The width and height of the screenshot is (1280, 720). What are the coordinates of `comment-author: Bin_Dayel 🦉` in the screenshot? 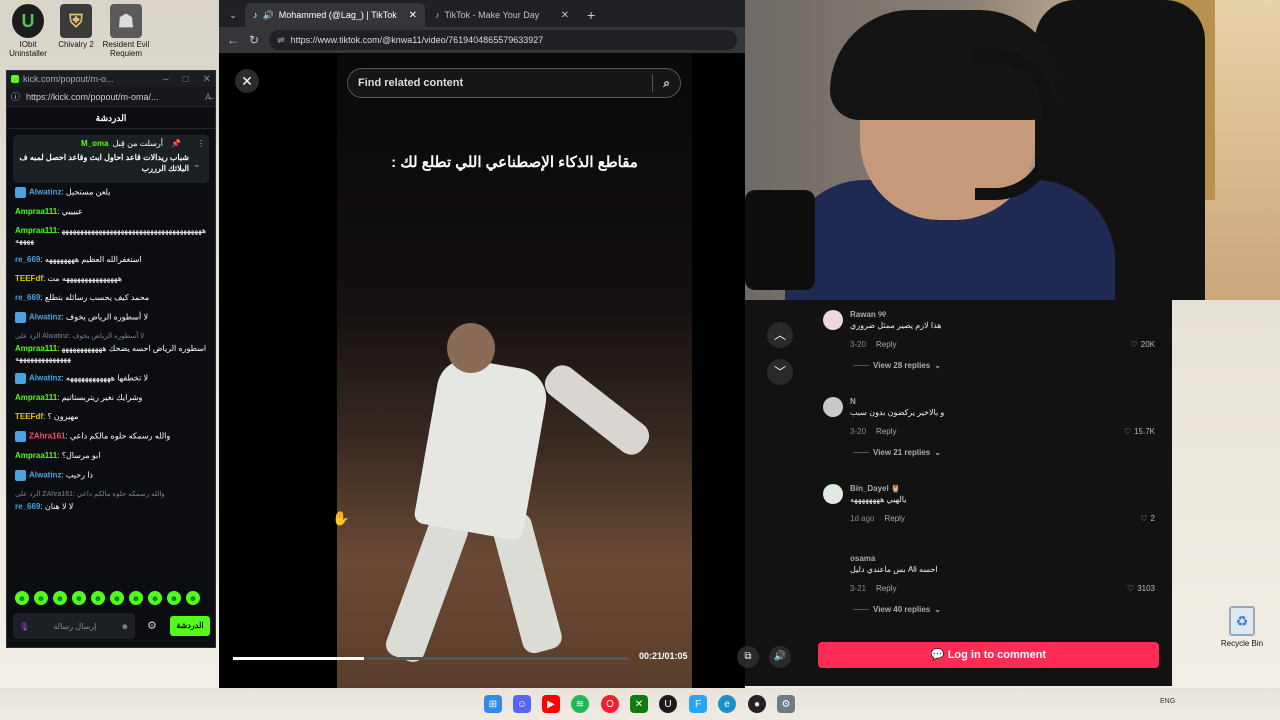 It's located at (875, 488).